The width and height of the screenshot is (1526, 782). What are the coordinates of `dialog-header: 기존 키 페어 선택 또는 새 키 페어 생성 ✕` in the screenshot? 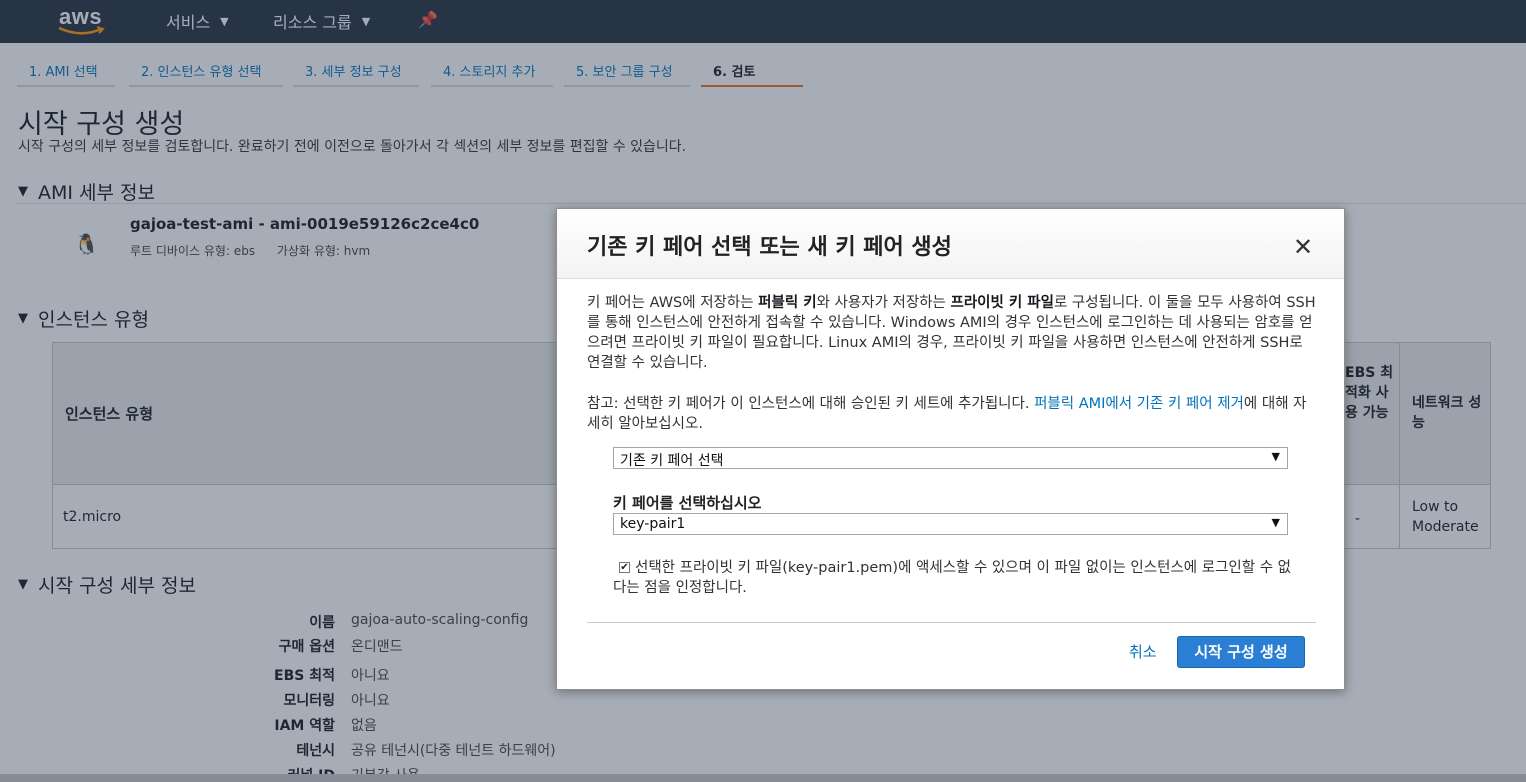 It's located at (950, 244).